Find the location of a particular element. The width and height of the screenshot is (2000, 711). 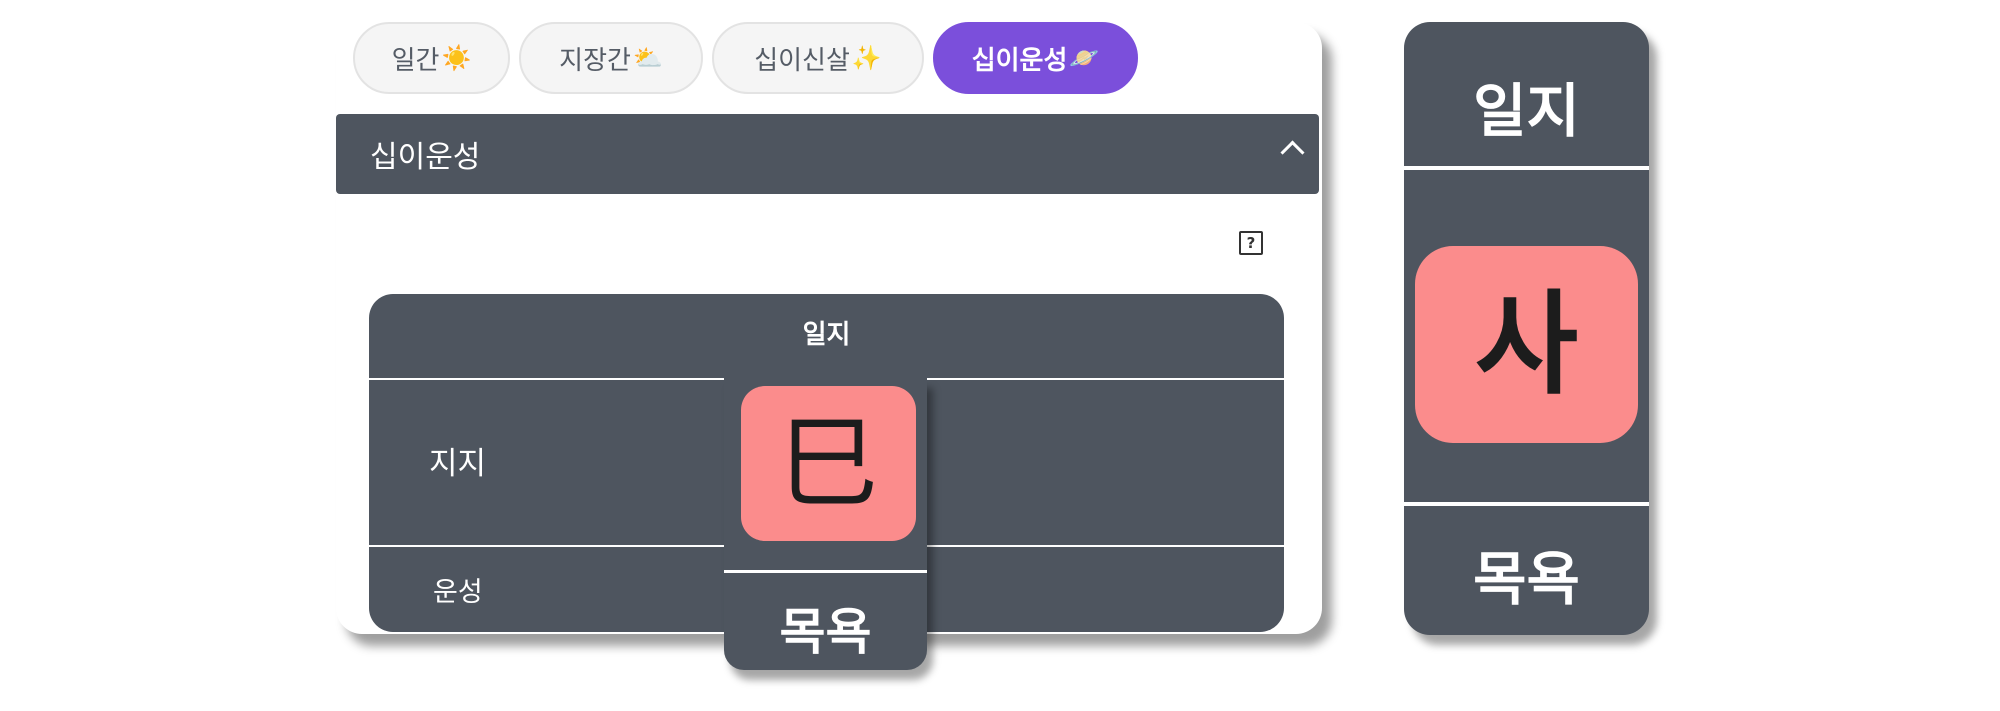

earthly-branch-char: 巳 is located at coordinates (828, 463).